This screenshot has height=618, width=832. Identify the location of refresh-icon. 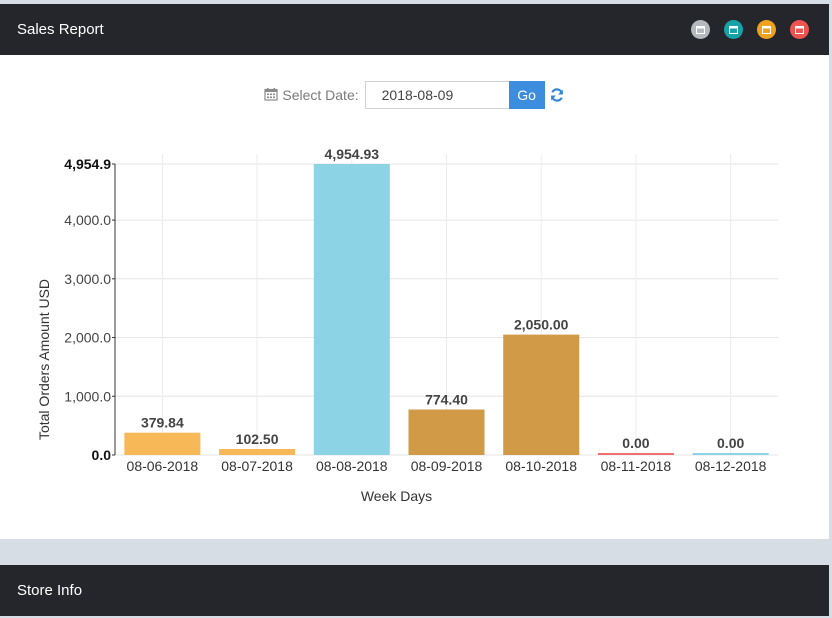
(557, 95).